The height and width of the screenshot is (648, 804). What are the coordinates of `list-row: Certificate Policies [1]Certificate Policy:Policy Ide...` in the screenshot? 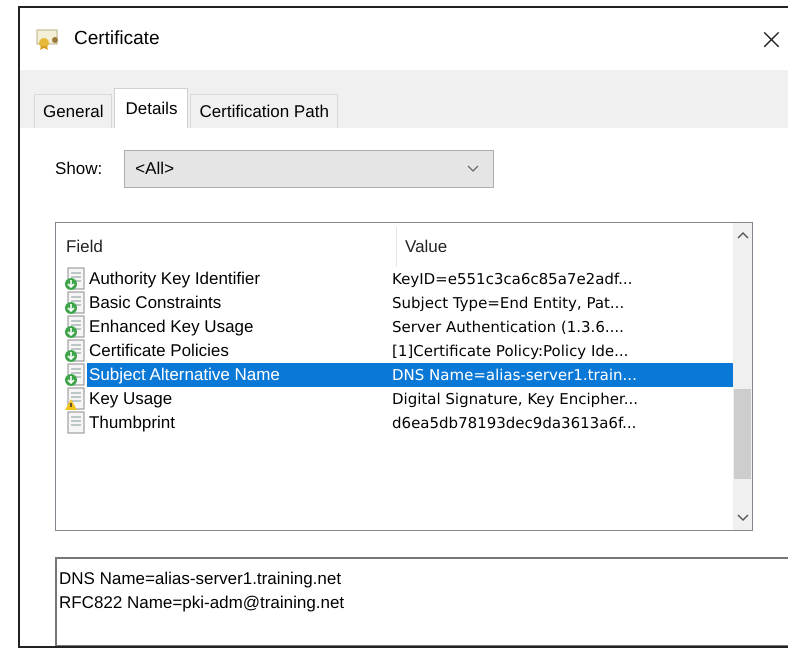 It's located at (410, 351).